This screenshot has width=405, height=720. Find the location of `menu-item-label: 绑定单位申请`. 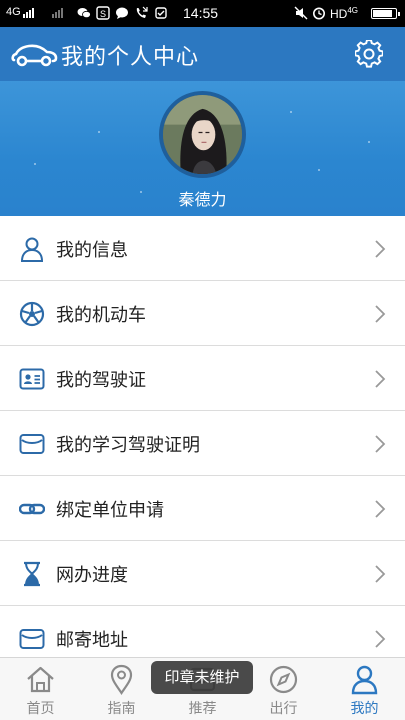

menu-item-label: 绑定单位申请 is located at coordinates (110, 510).